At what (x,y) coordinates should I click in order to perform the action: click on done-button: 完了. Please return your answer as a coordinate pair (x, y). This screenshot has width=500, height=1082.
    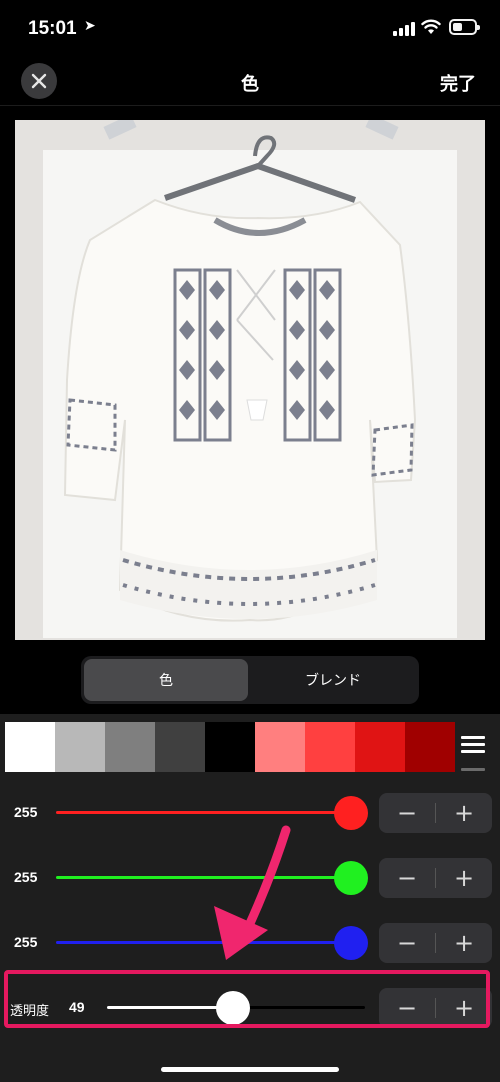
    Looking at the image, I should click on (458, 83).